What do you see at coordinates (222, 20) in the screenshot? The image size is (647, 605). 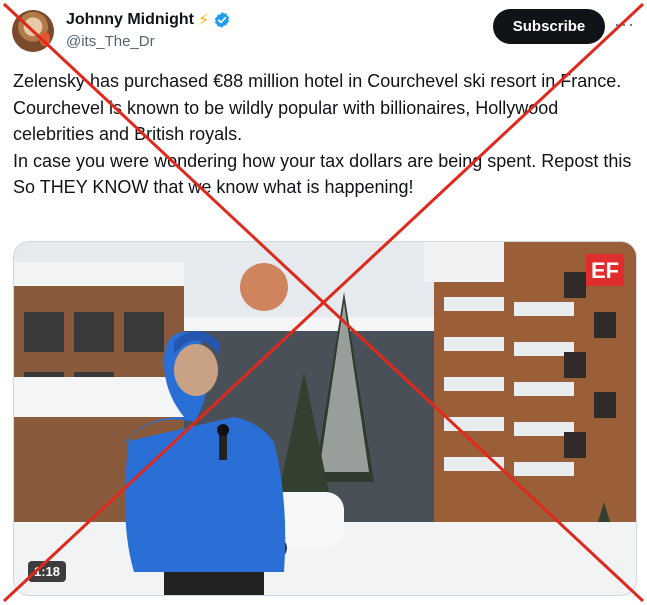 I see `verified-badge-icon` at bounding box center [222, 20].